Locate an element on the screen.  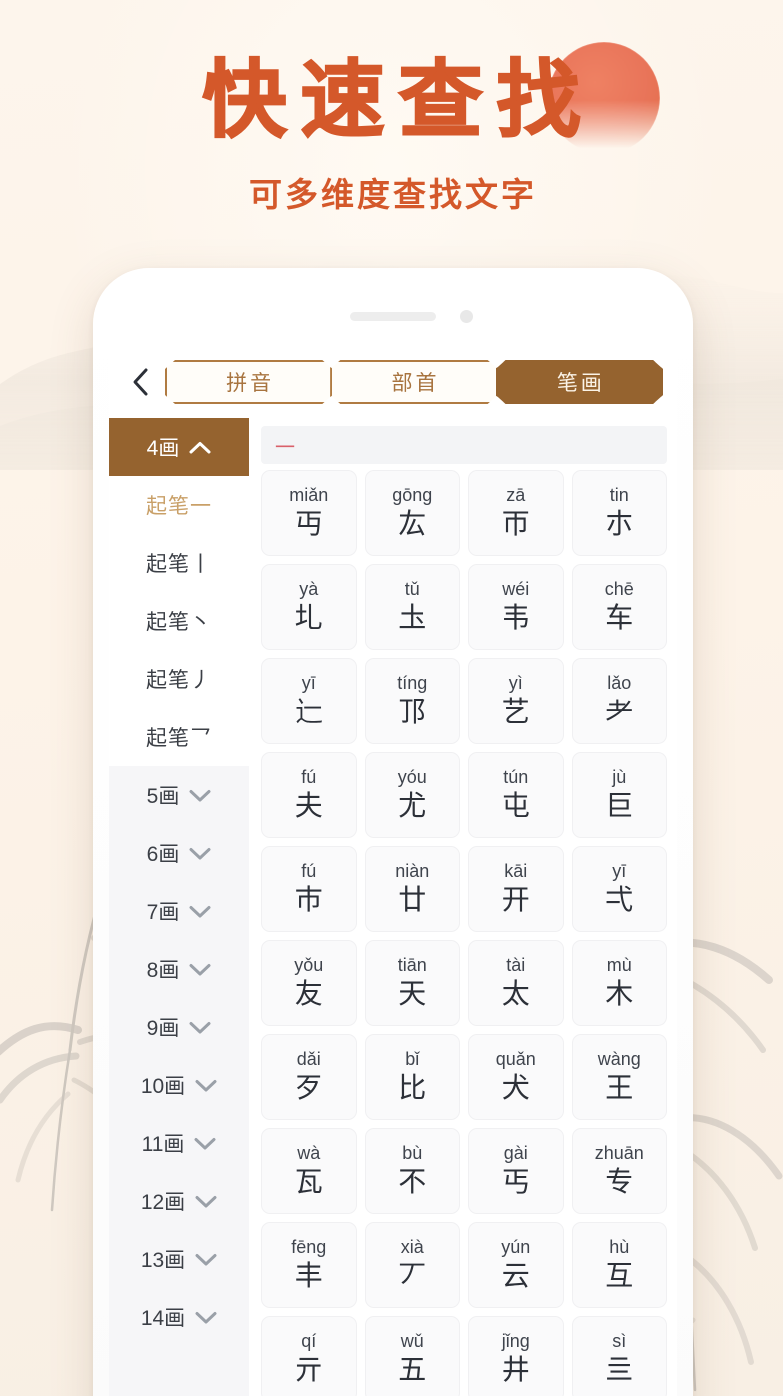
character-glyph: 互 is located at coordinates (619, 1275).